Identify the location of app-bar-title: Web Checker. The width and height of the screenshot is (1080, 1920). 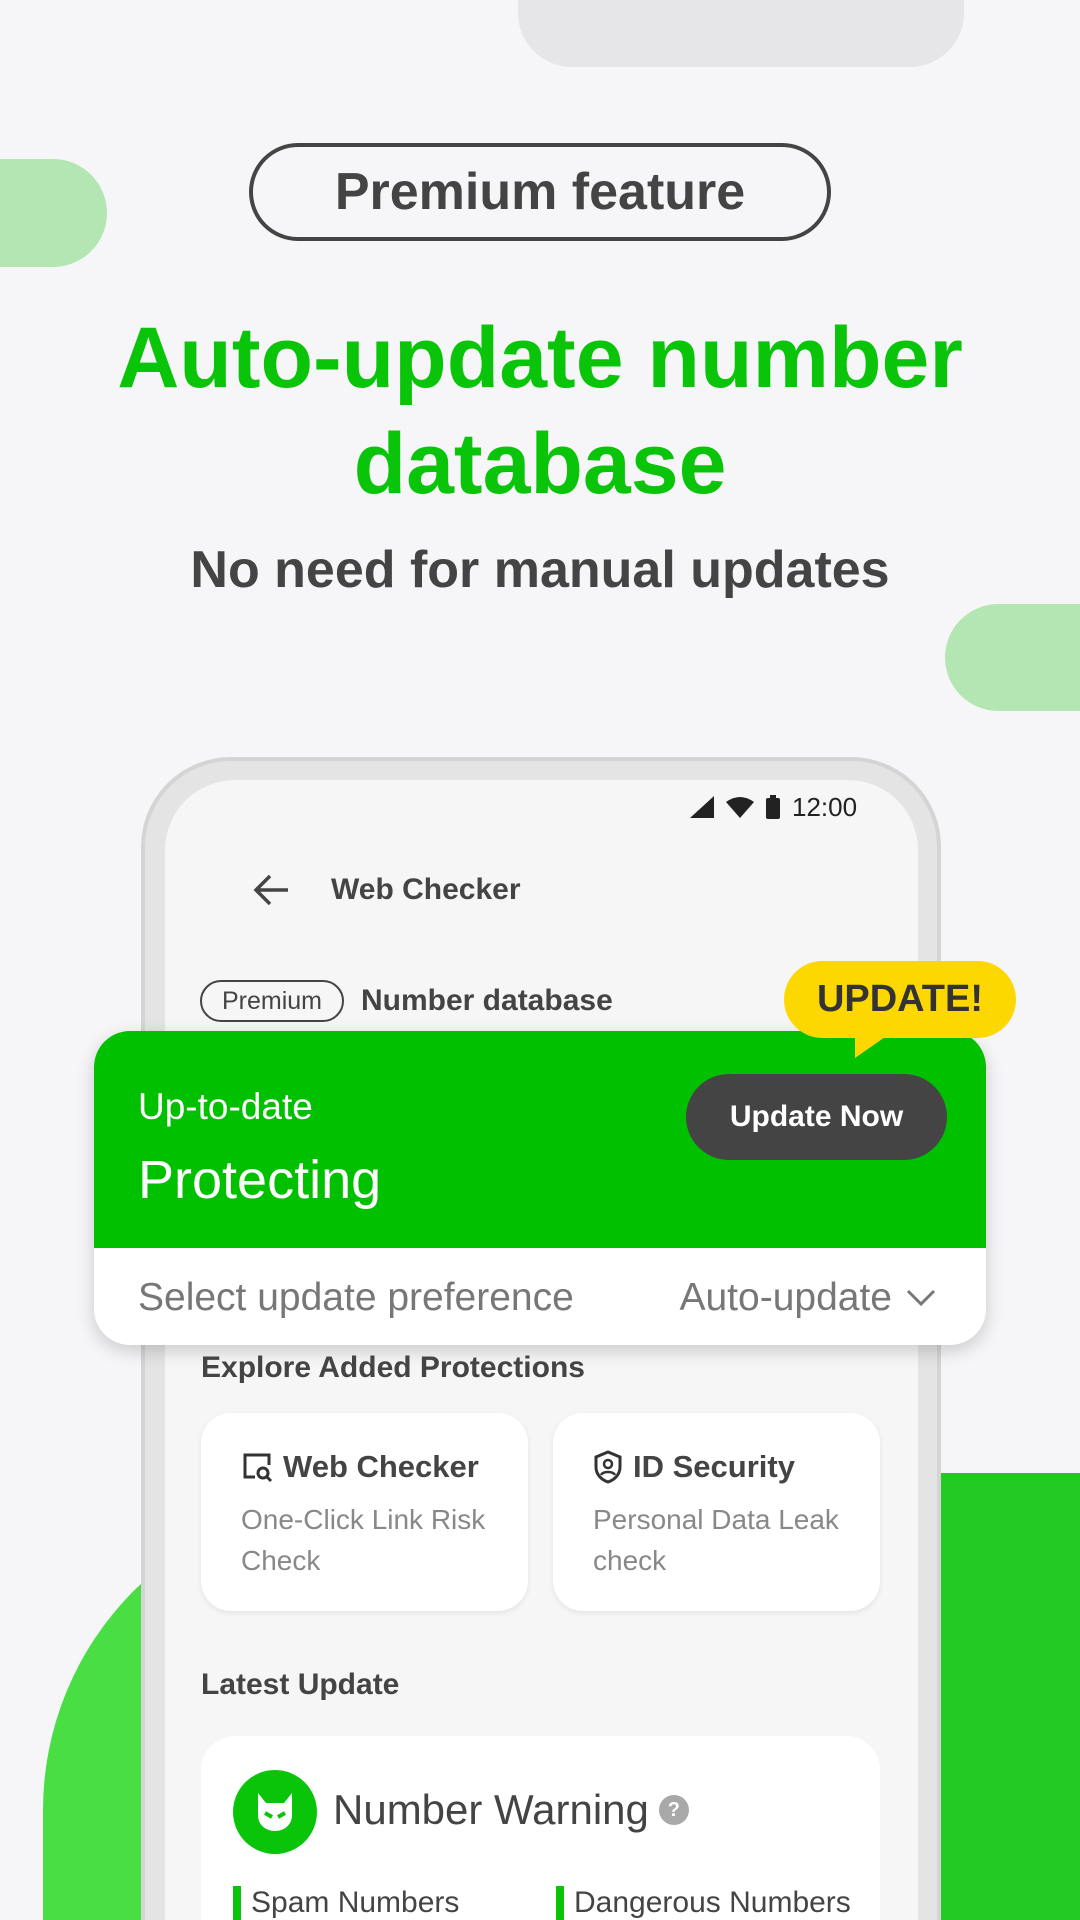
(426, 889).